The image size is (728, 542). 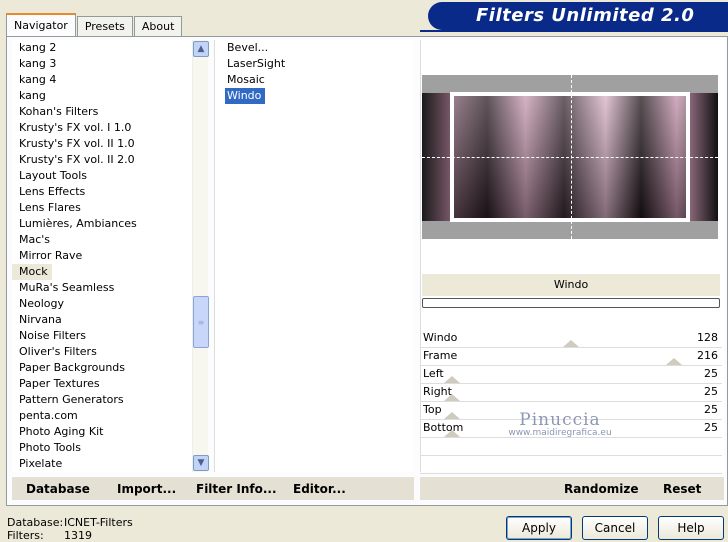 What do you see at coordinates (110, 176) in the screenshot?
I see `category-item: Layout Tools` at bounding box center [110, 176].